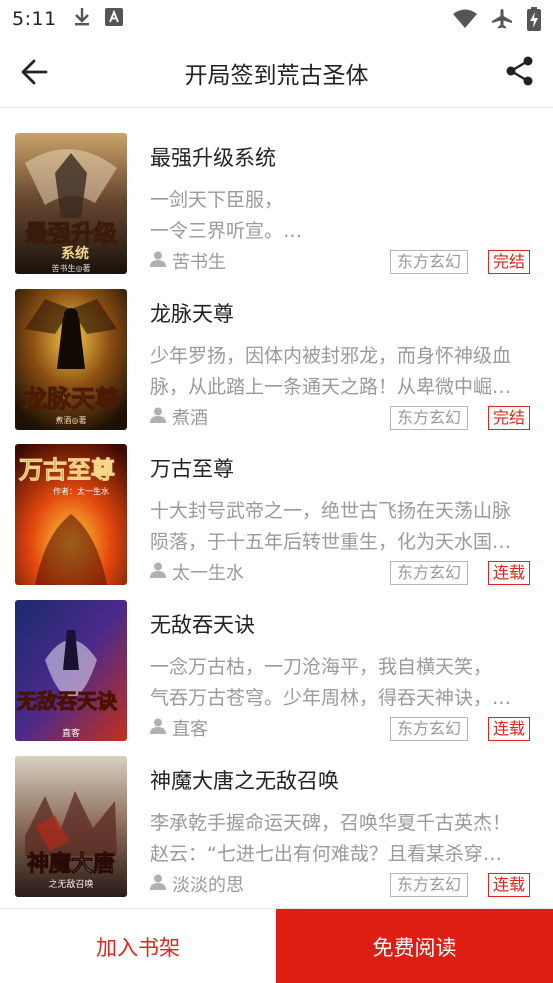 This screenshot has height=983, width=553. I want to click on book-cover: 无敌吞天诀 直客, so click(71, 670).